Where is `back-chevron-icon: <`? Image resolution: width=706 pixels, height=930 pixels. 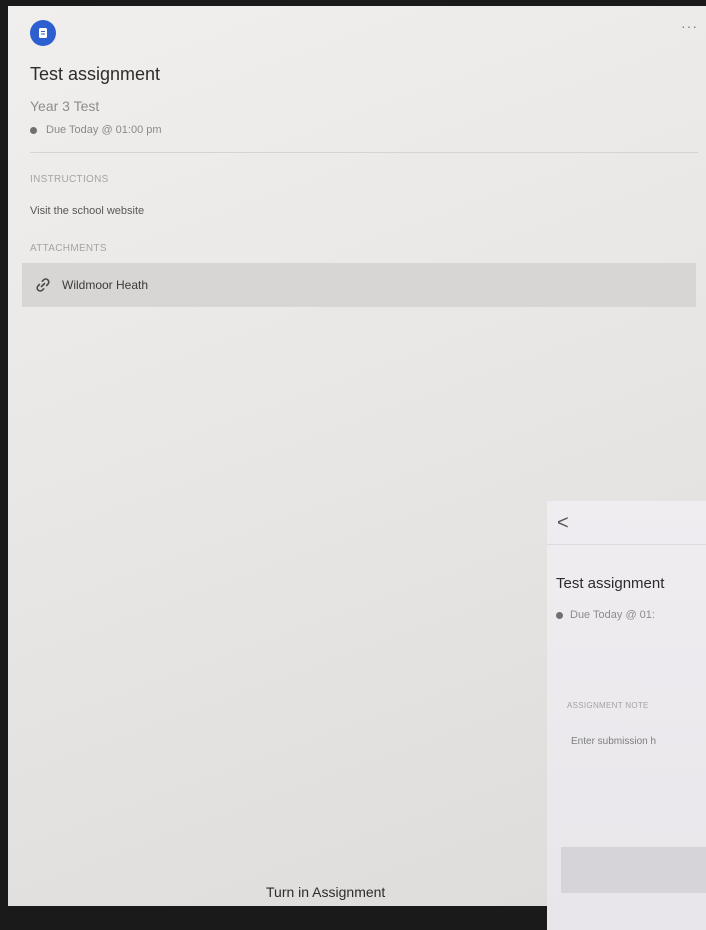 back-chevron-icon: < is located at coordinates (563, 523).